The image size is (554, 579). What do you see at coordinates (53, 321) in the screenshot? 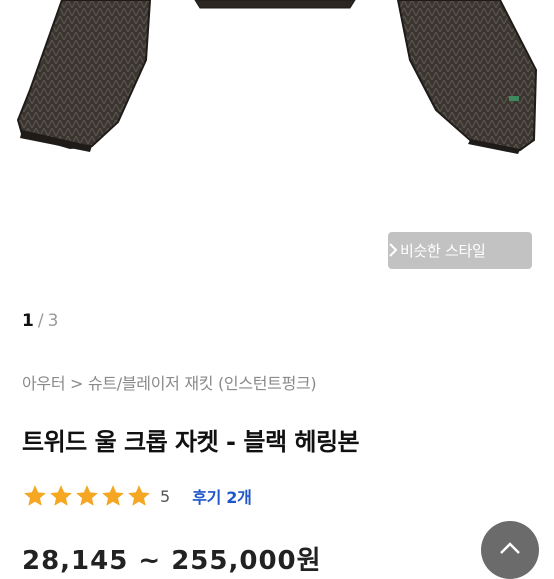
I see `pager-total: 3` at bounding box center [53, 321].